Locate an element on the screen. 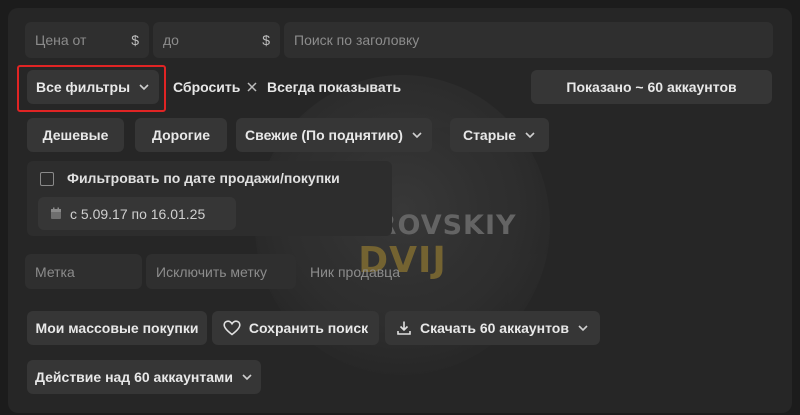 The width and height of the screenshot is (800, 415). download-icon is located at coordinates (404, 328).